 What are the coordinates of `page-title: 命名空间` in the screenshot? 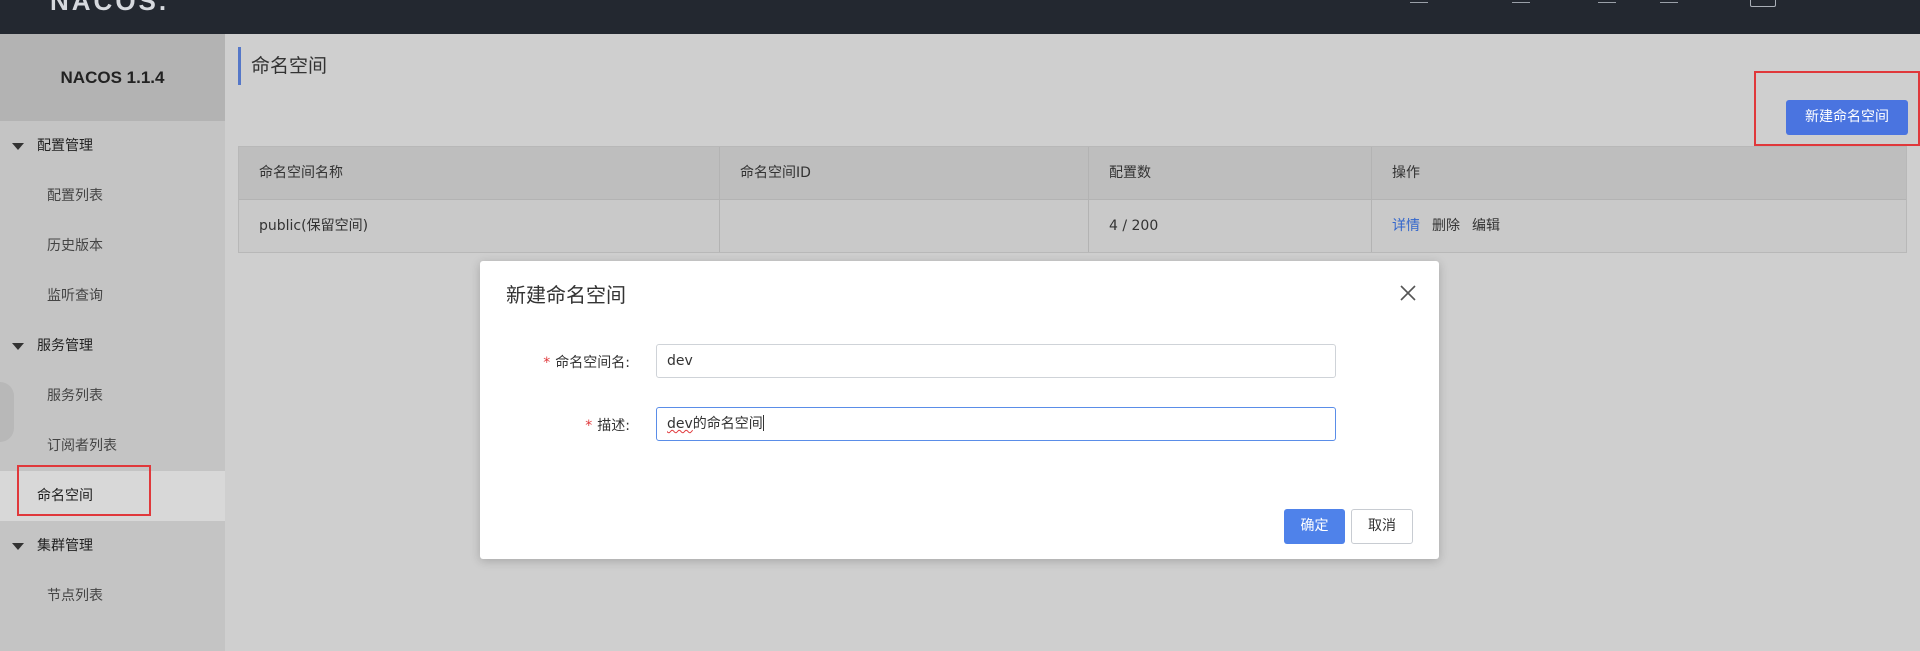 It's located at (282, 66).